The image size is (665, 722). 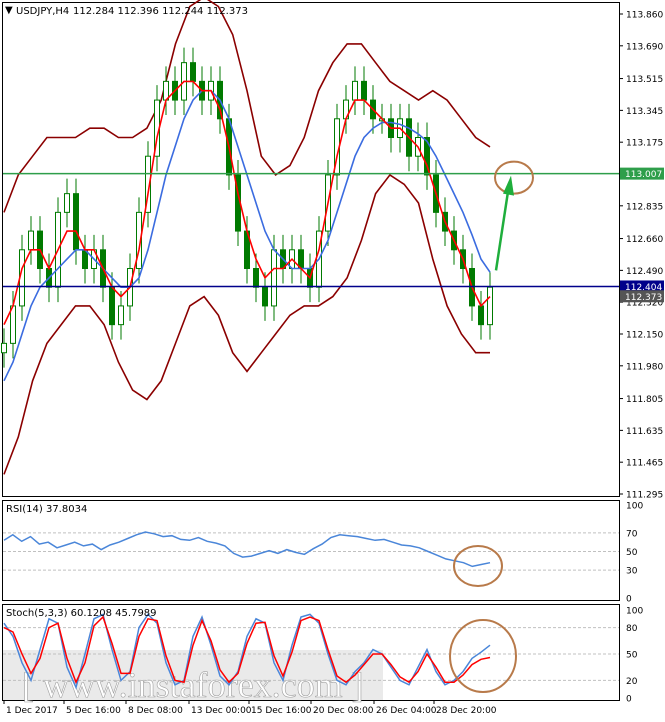 I want to click on stoch-tick-label: 80, so click(x=632, y=629).